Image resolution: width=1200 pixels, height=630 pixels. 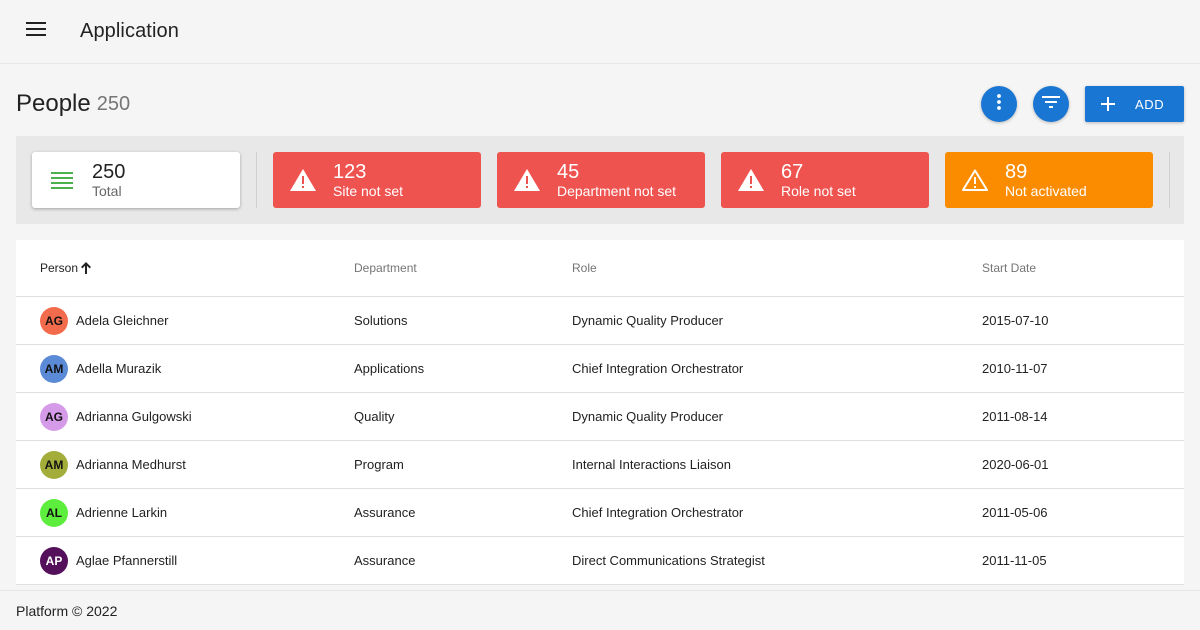 I want to click on plus-icon, so click(x=1108, y=104).